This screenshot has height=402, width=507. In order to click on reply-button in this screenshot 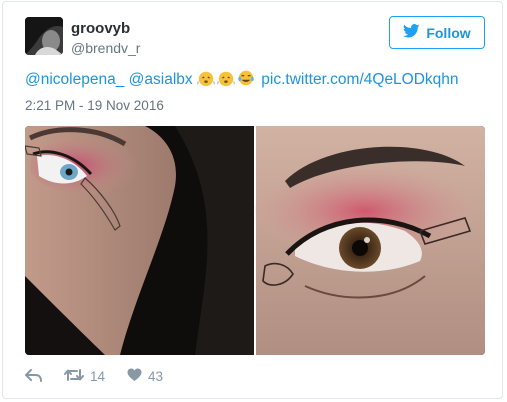, I will do `click(33, 376)`.